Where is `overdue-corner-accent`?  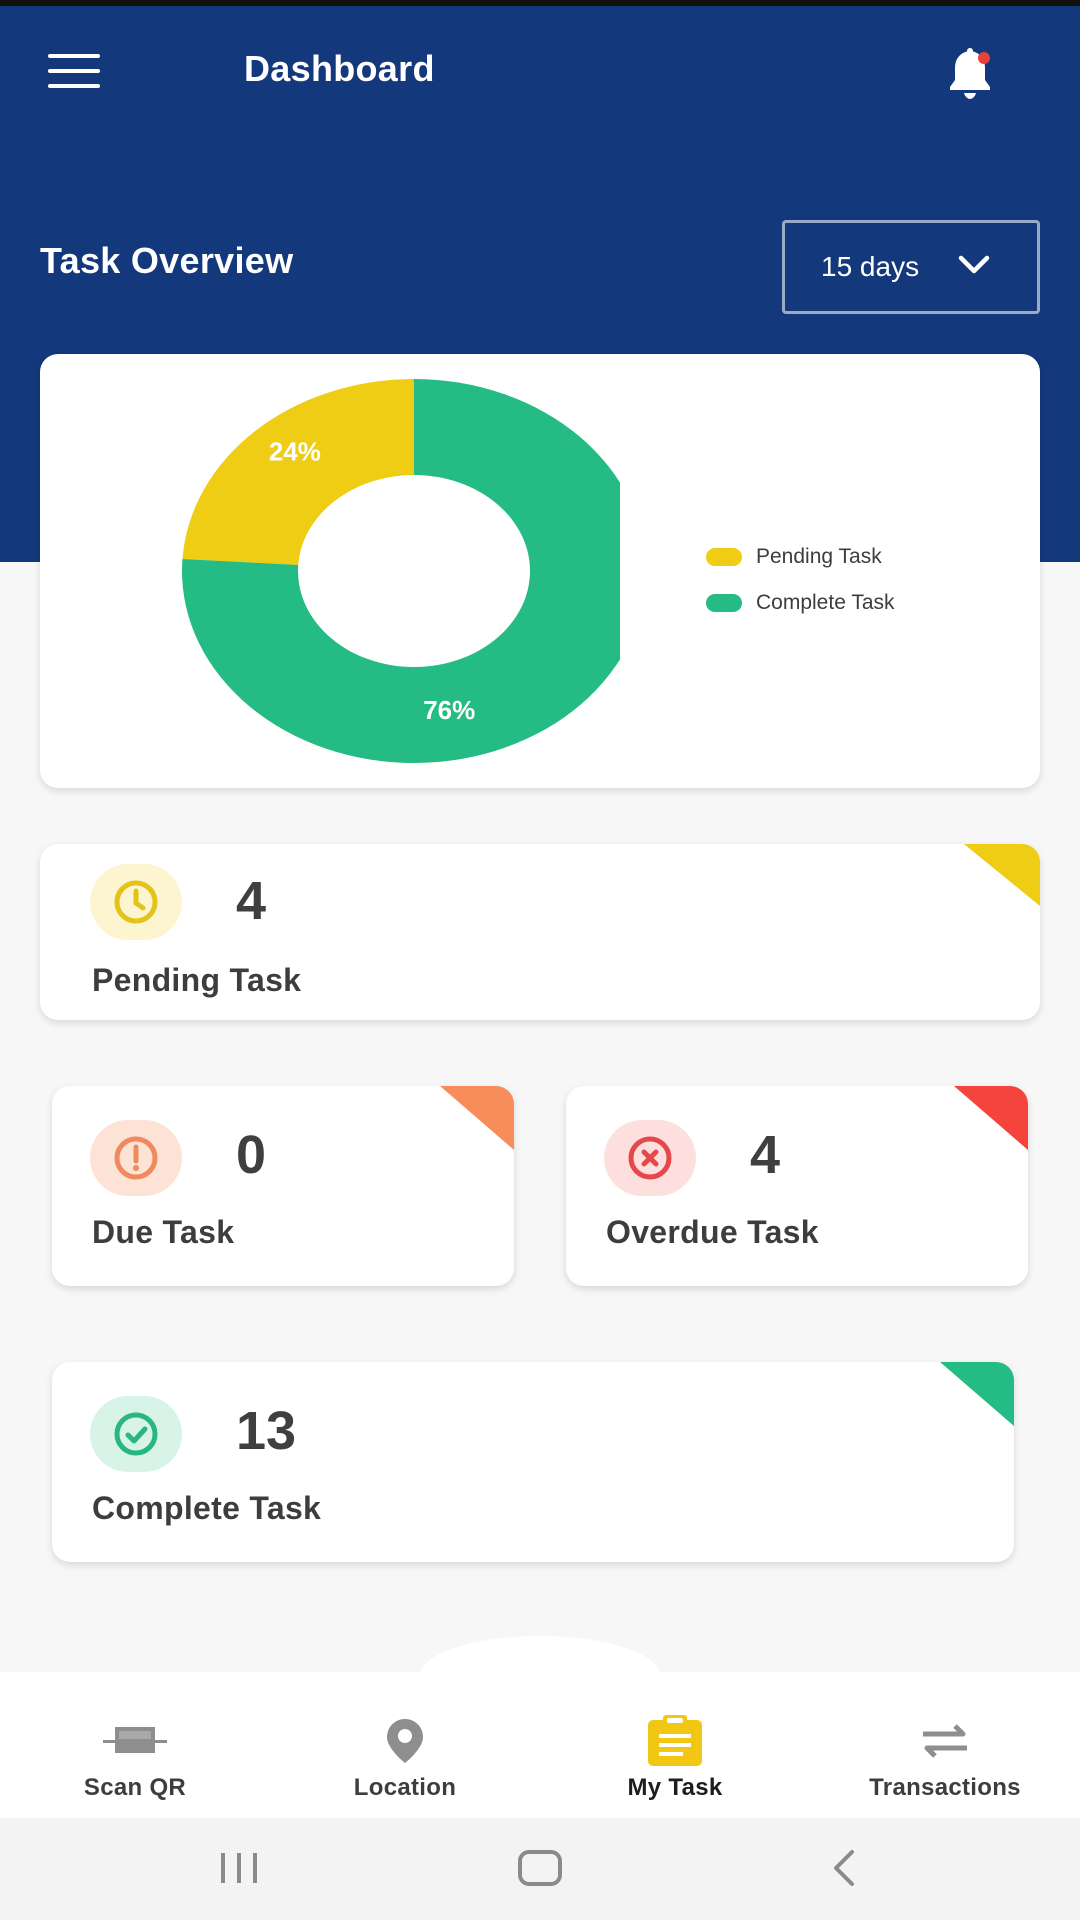 overdue-corner-accent is located at coordinates (991, 1118).